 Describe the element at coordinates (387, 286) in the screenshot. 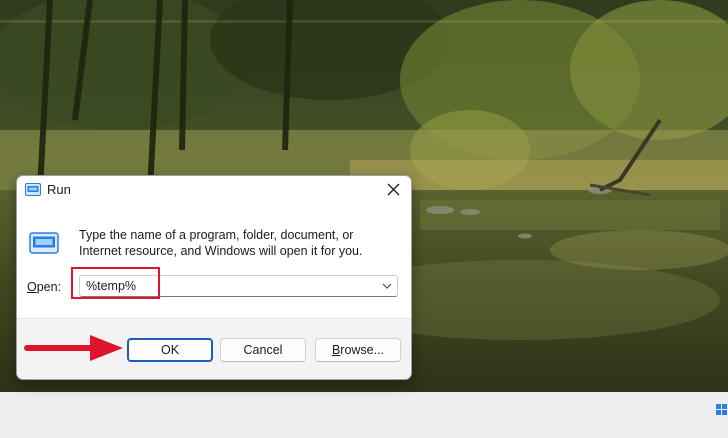

I see `chevron-down-icon` at that location.